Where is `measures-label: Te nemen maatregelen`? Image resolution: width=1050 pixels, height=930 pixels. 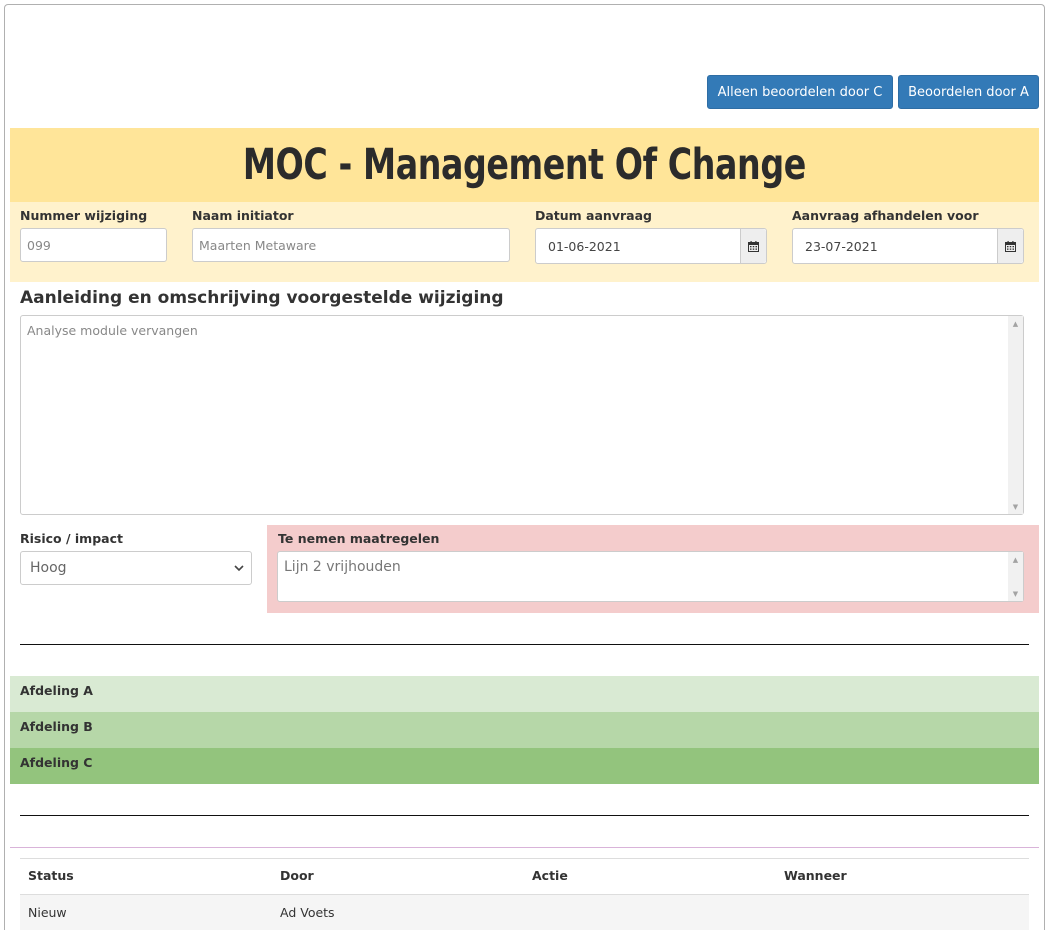 measures-label: Te nemen maatregelen is located at coordinates (359, 538).